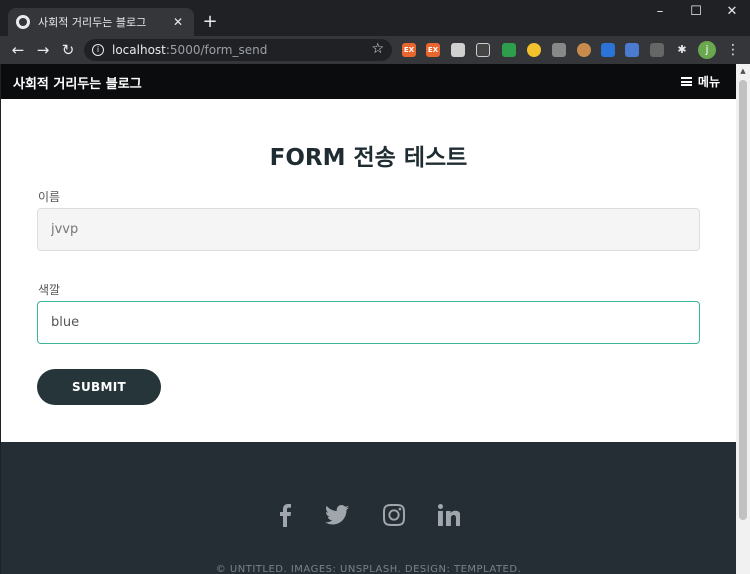 The height and width of the screenshot is (574, 750). Describe the element at coordinates (632, 50) in the screenshot. I see `extension-new-icon` at that location.